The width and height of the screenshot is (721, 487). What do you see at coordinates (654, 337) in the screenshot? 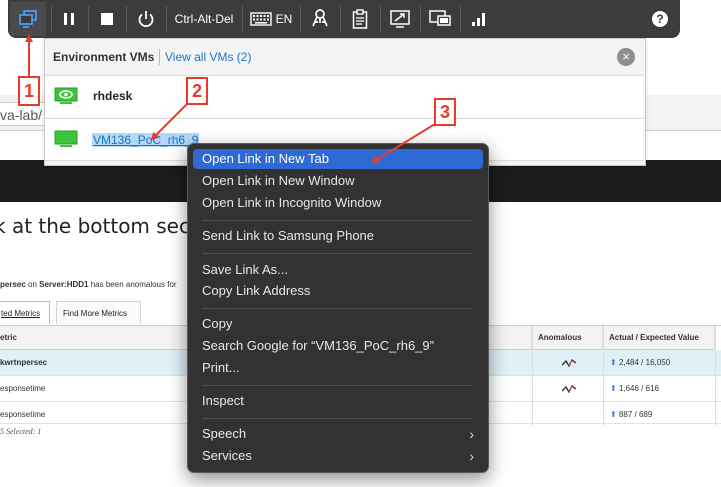
I see `column-header-actual-expected-label: Actual / Expected Value` at bounding box center [654, 337].